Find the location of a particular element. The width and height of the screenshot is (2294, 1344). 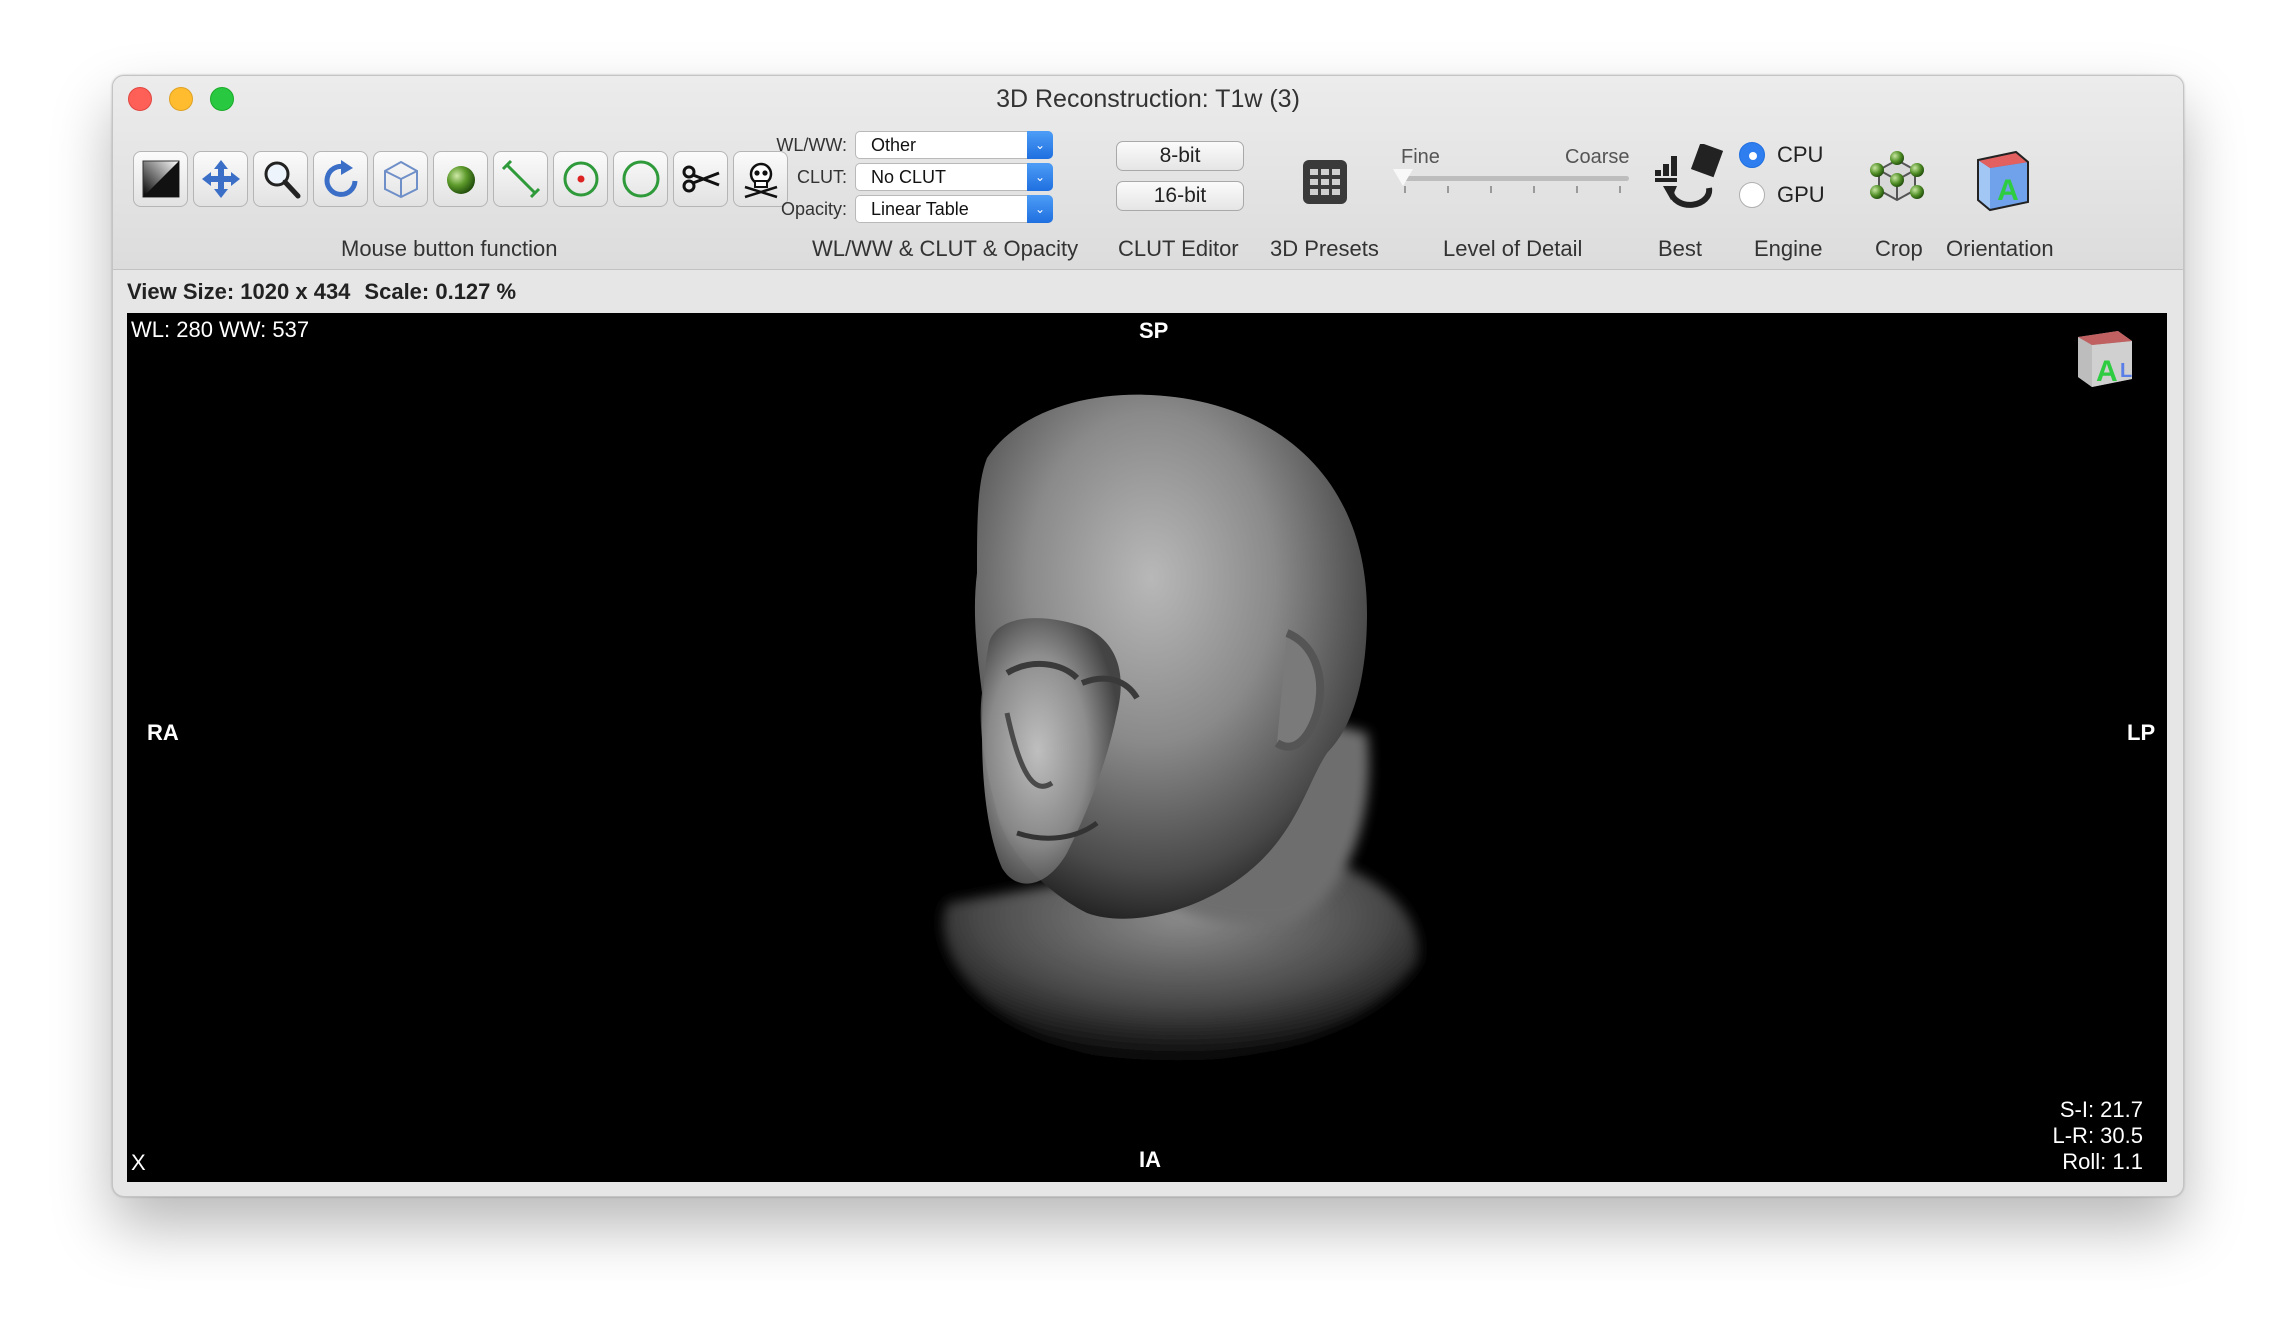

gpu-label: GPU is located at coordinates (1801, 194).